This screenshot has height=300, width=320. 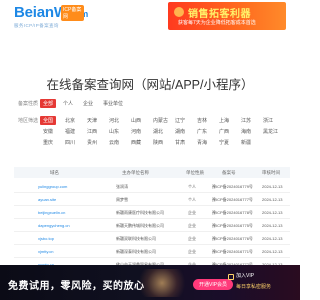 I want to click on col-type: 单位性质, so click(x=195, y=172).